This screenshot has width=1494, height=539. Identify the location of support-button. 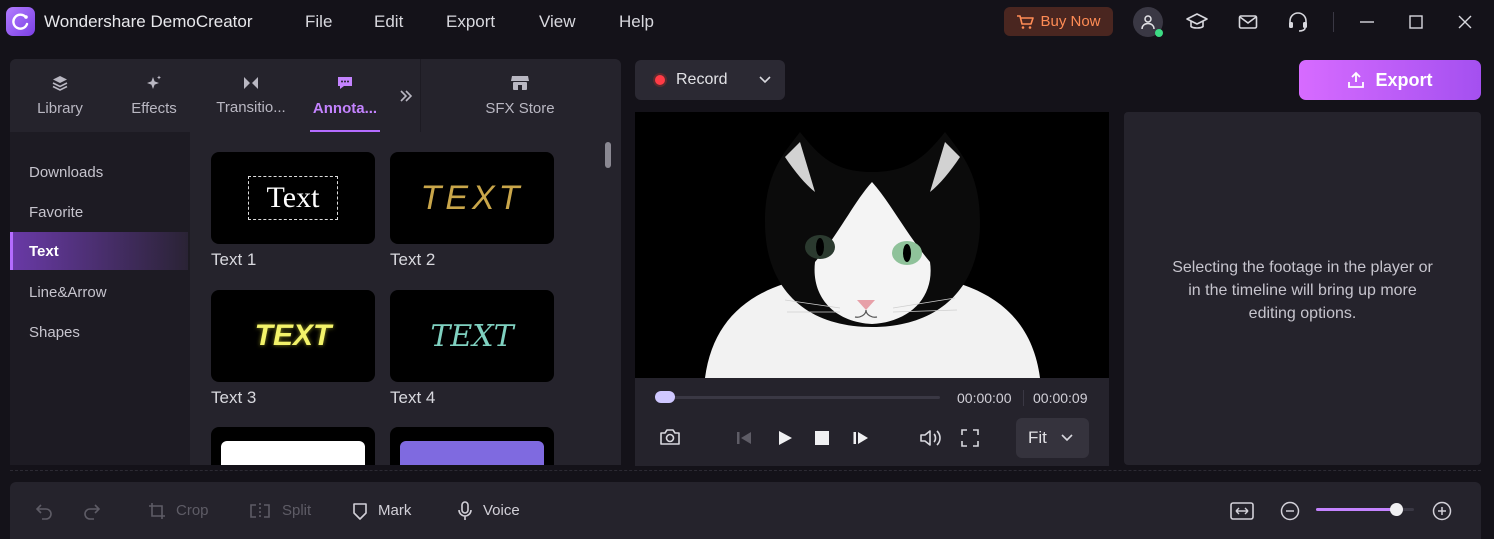
(1298, 22).